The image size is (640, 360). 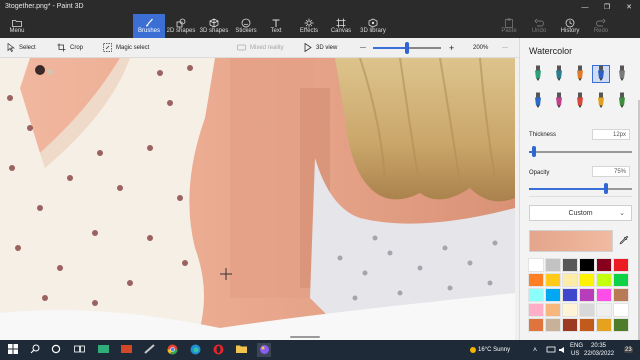 What do you see at coordinates (35, 350) in the screenshot?
I see `search-button` at bounding box center [35, 350].